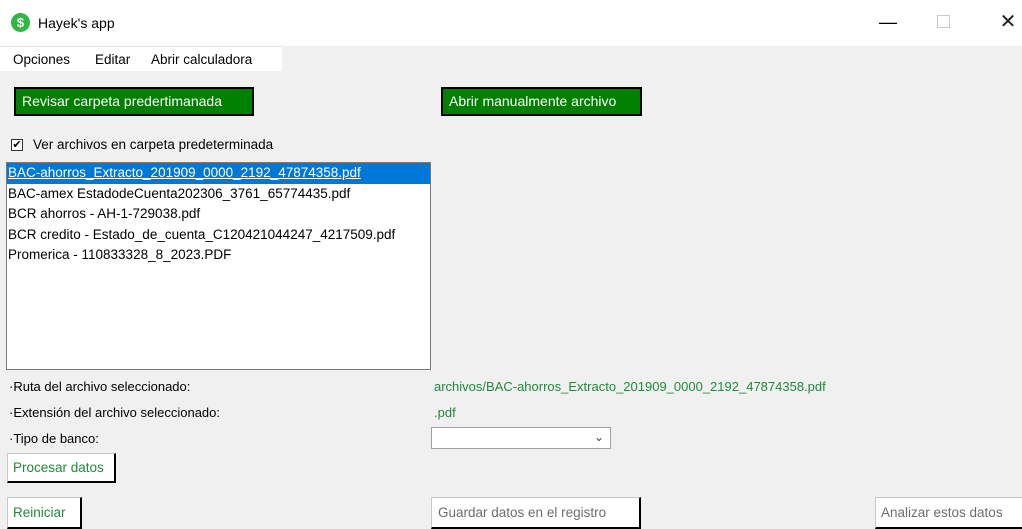  What do you see at coordinates (115, 412) in the screenshot?
I see `extension-label: ·Extensión del archivo seleccionado:` at bounding box center [115, 412].